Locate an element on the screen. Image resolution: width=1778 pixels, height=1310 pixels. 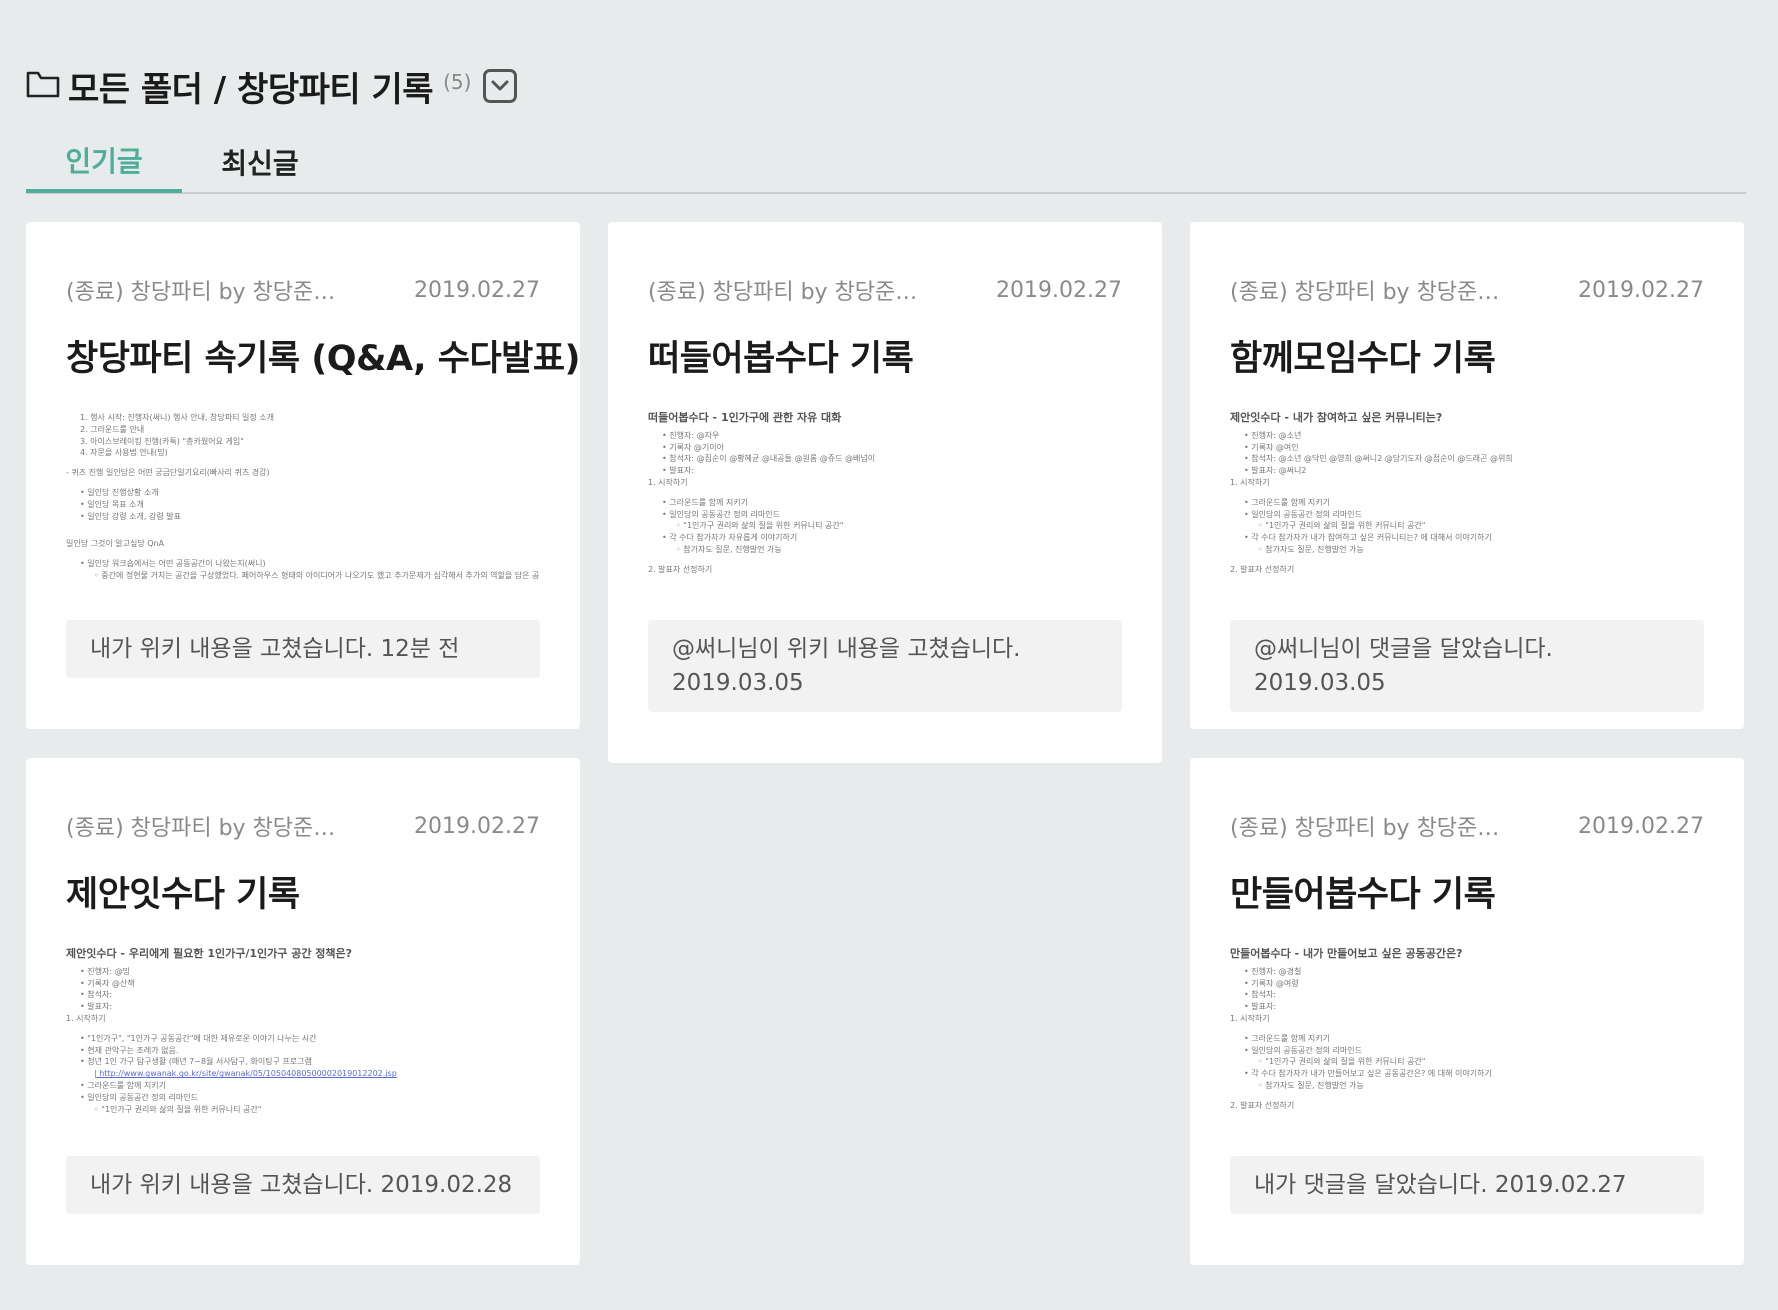
card-activity: @써니님이 위키 내용을 고쳤습니다. 2019.03.05 is located at coordinates (885, 666).